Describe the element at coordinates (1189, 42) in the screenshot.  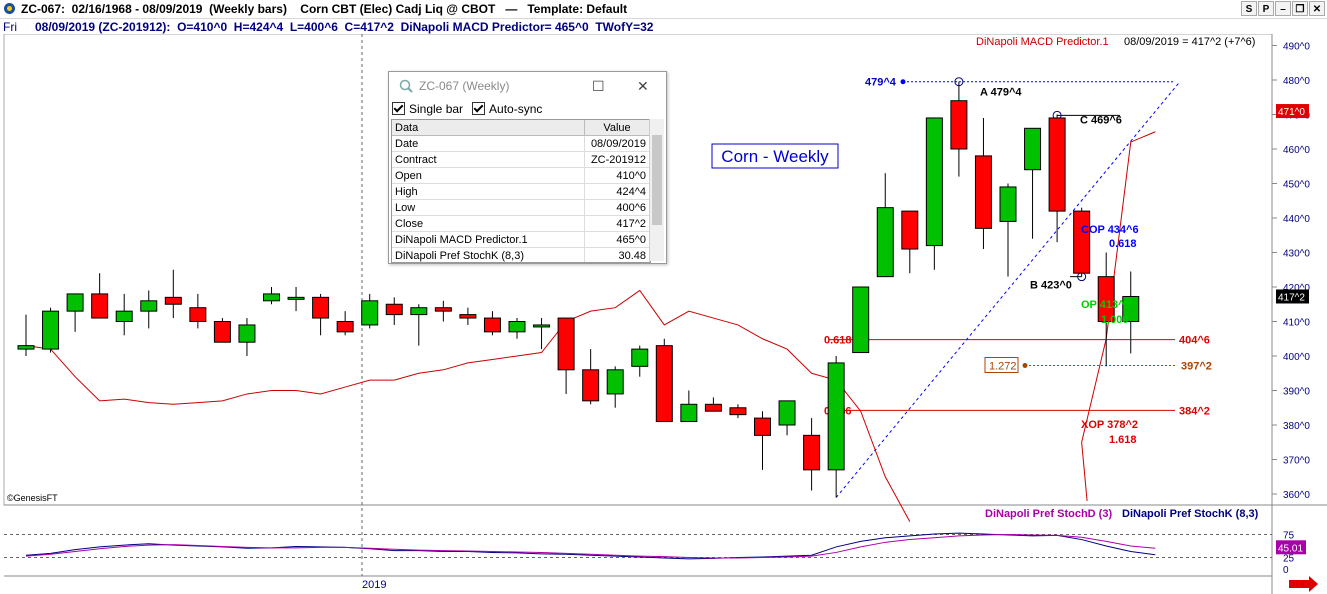
I see `top-right-date: 08/09/2019 = 417^2 (+7^6)` at that location.